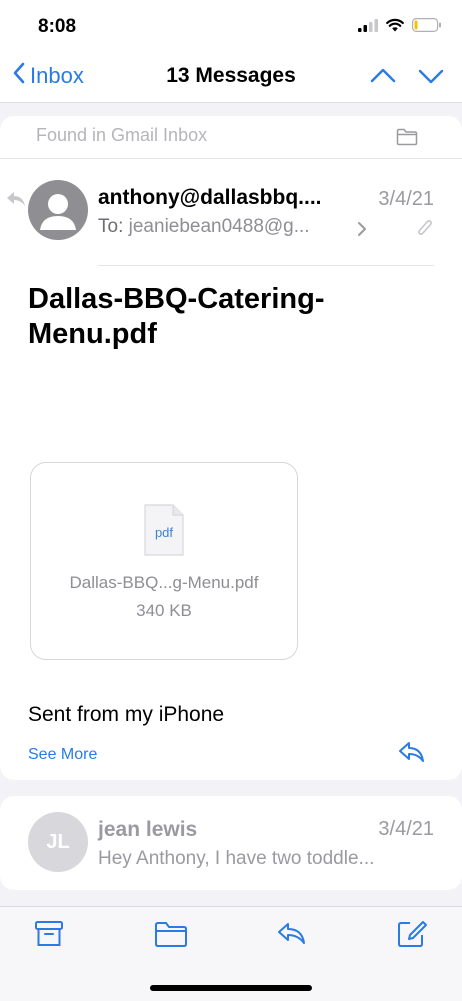 The width and height of the screenshot is (462, 1001). What do you see at coordinates (58, 842) in the screenshot?
I see `avatar: JL` at bounding box center [58, 842].